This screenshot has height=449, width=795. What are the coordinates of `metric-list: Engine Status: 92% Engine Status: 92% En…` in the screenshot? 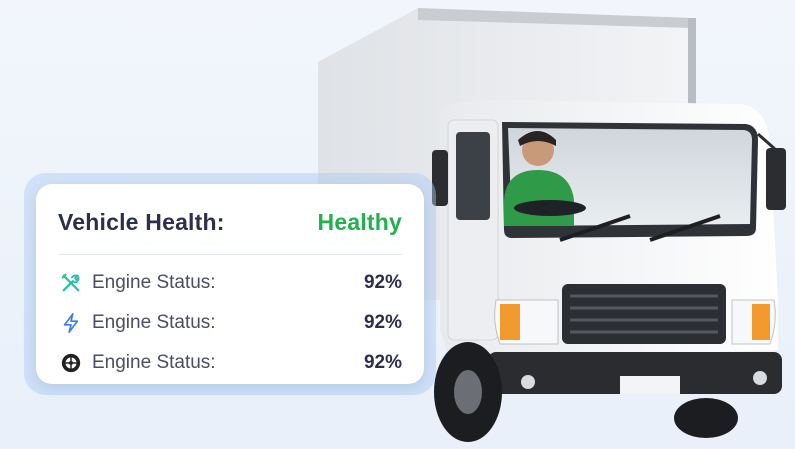 It's located at (230, 323).